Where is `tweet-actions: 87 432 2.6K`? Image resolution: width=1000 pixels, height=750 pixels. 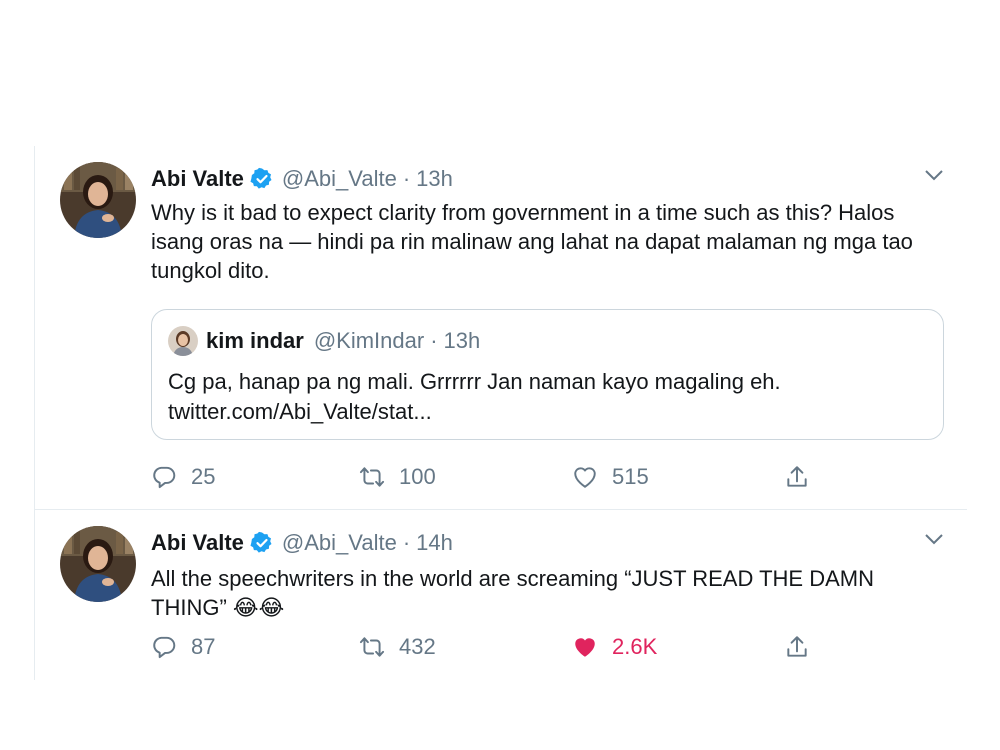
tweet-actions: 87 432 2.6K is located at coordinates (486, 649).